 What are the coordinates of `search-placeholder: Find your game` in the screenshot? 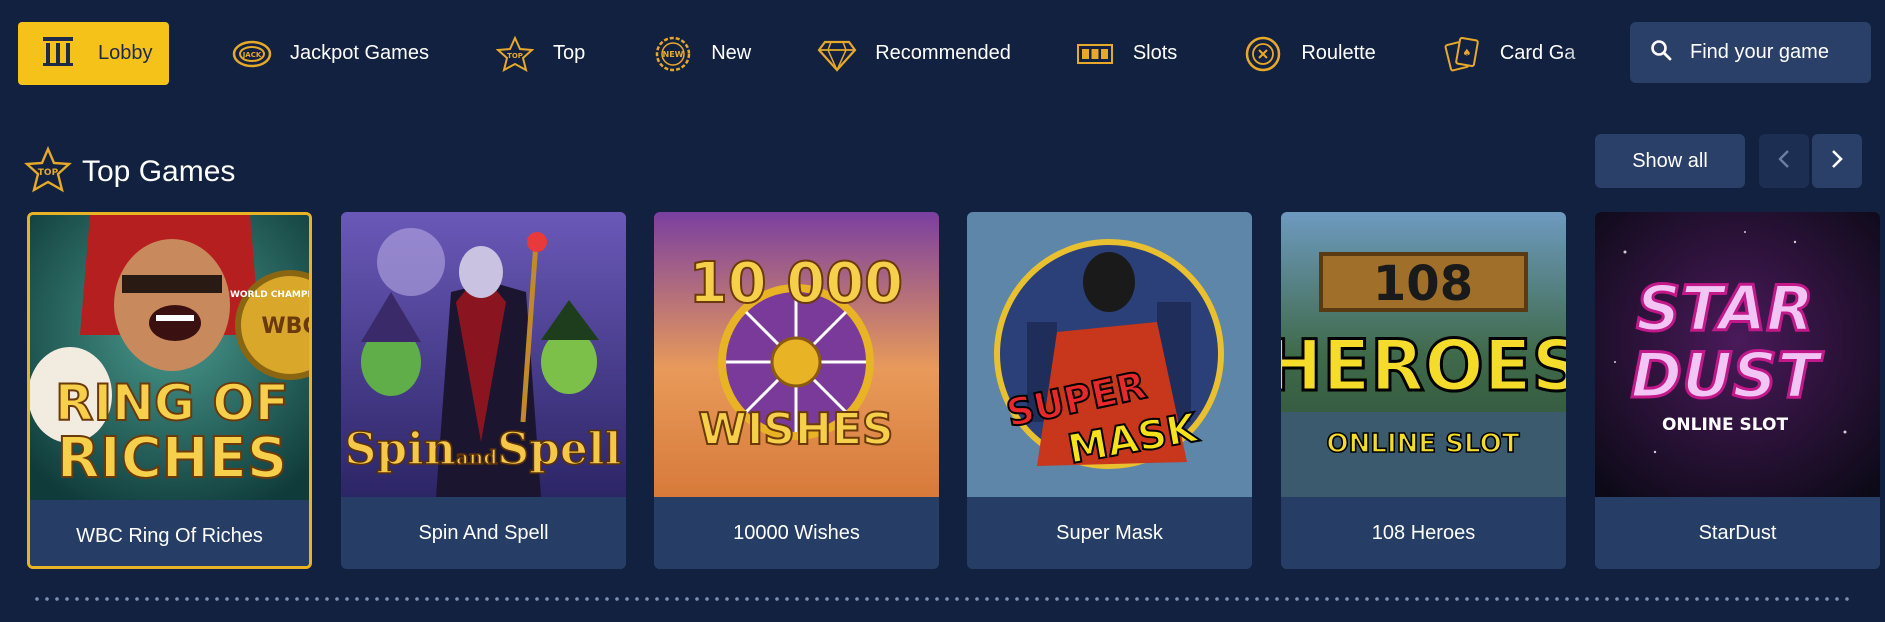 It's located at (1759, 52).